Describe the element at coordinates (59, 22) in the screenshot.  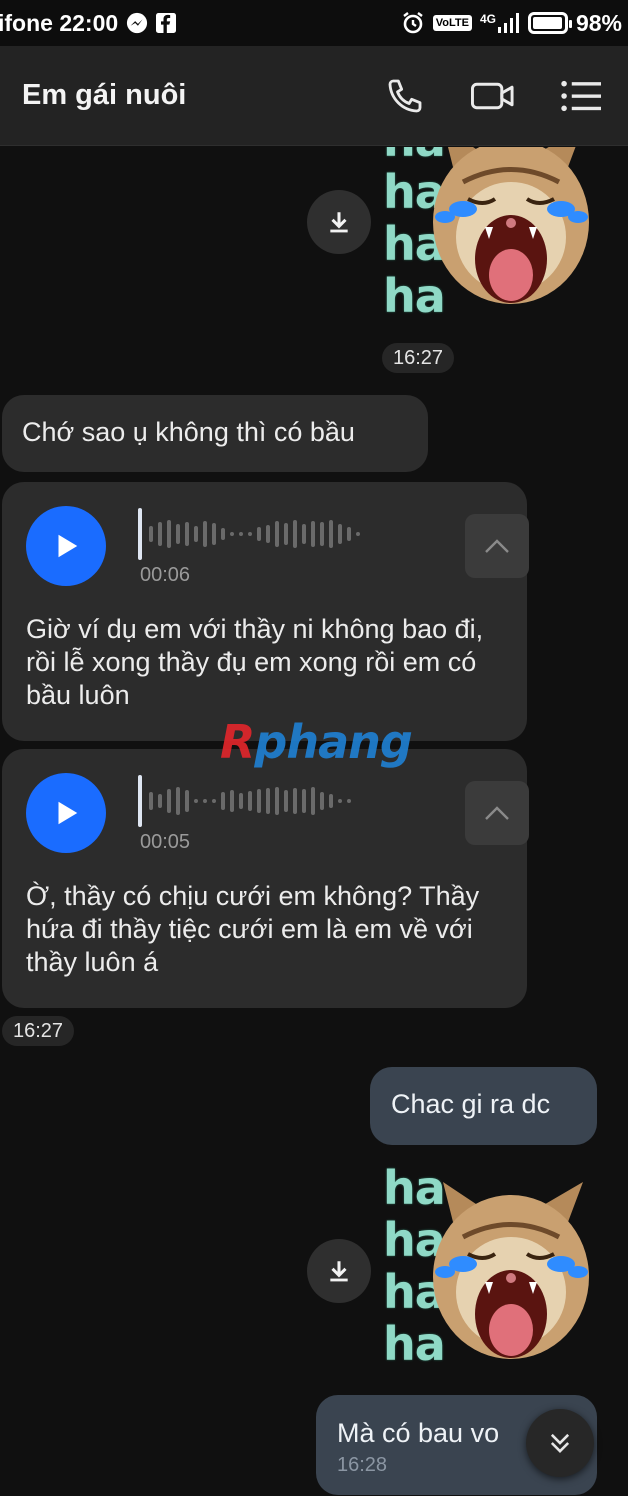
I see `carrier-time: ifone 22:00` at that location.